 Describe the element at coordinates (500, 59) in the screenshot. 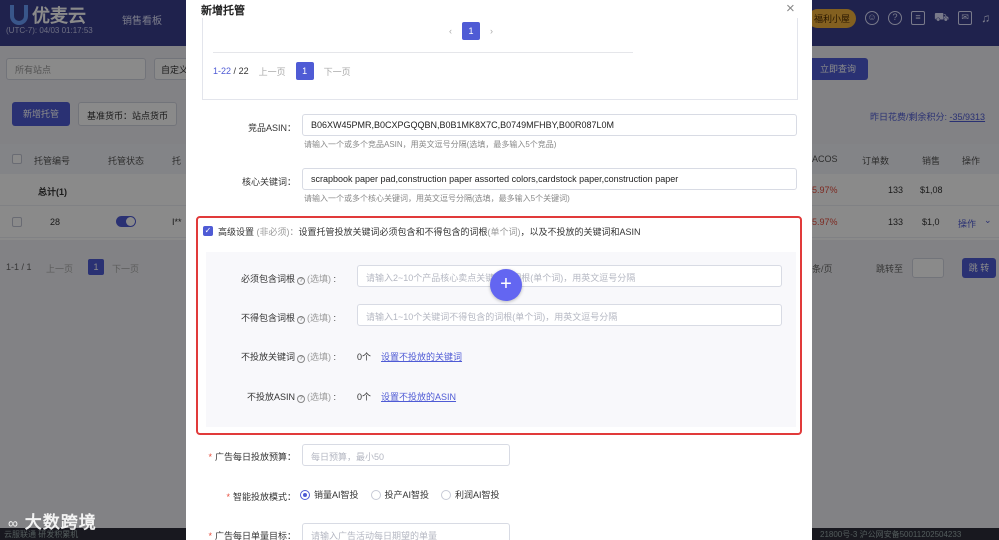

I see `asin-list-panel: ‹ 1 › 1-22 / 22 上一页 1 下一页` at that location.